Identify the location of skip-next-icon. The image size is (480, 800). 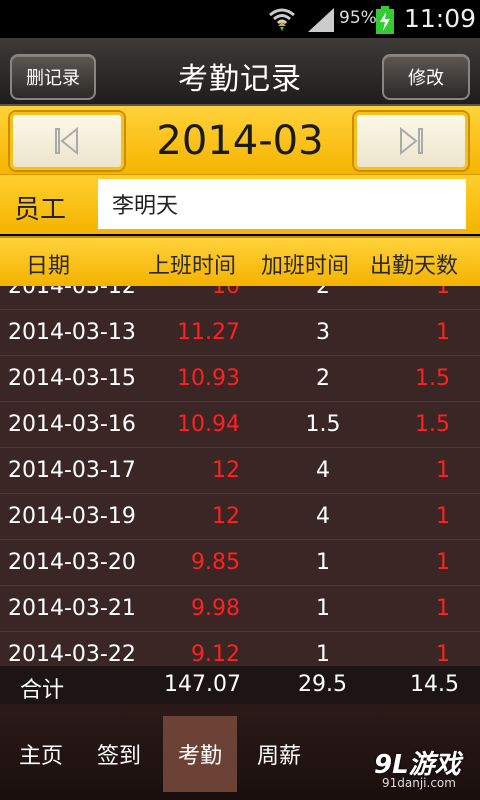
(411, 141).